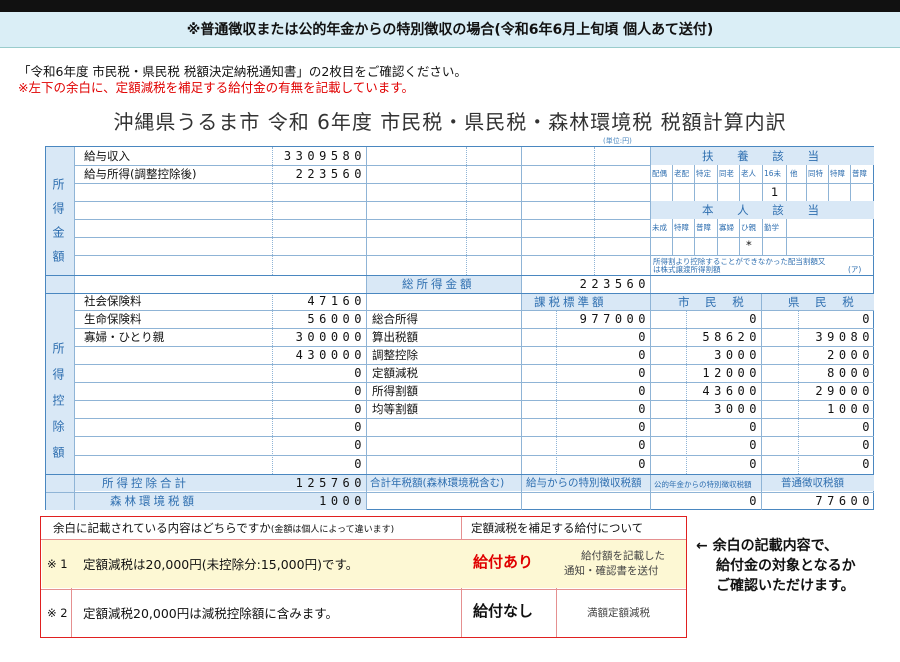 The image size is (900, 662). What do you see at coordinates (794, 173) in the screenshot?
I see `fuyou-col: 他` at bounding box center [794, 173].